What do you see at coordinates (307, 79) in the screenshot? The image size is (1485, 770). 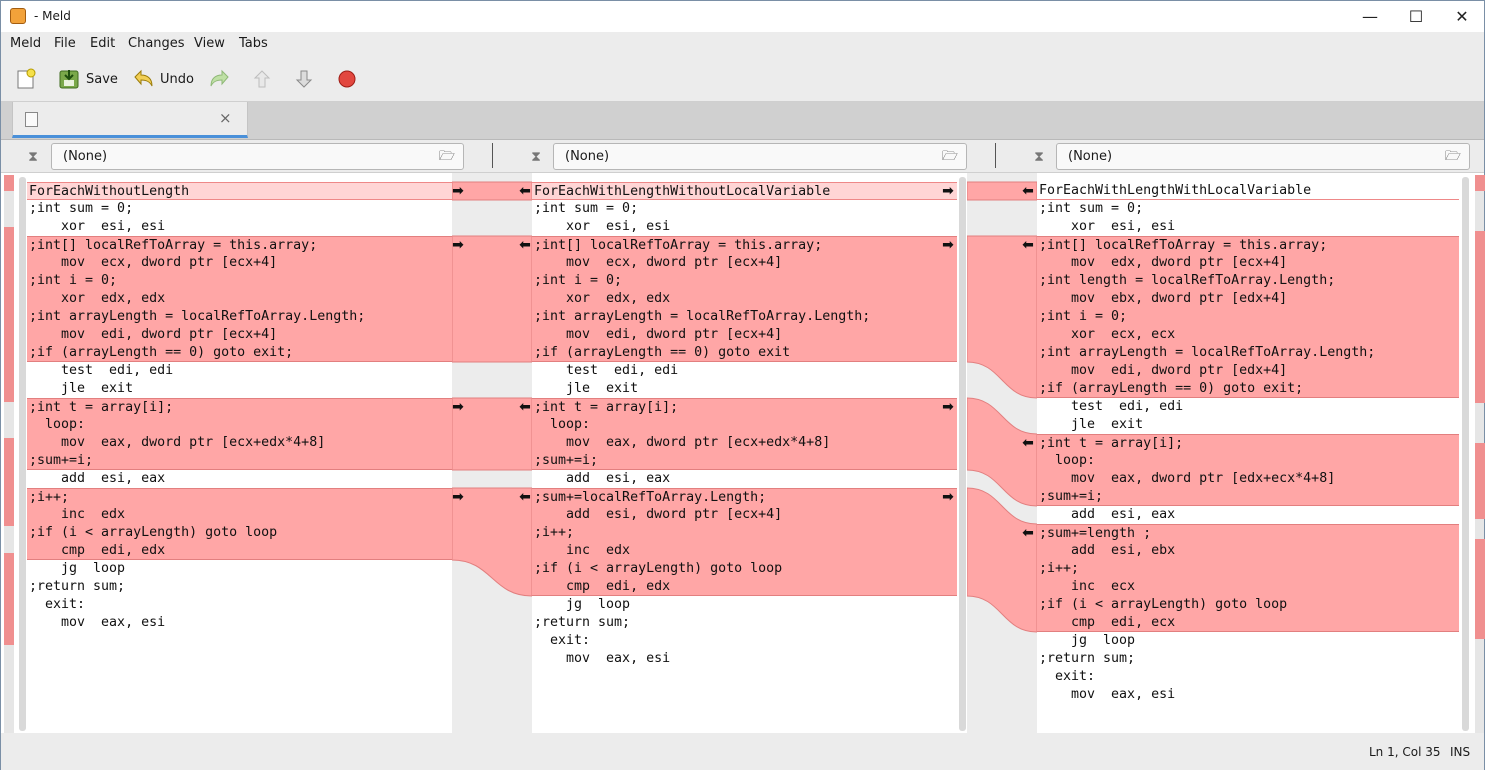 I see `next-change-button` at bounding box center [307, 79].